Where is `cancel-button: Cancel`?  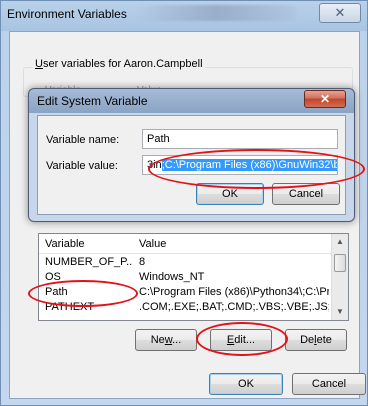 cancel-button: Cancel is located at coordinates (329, 384).